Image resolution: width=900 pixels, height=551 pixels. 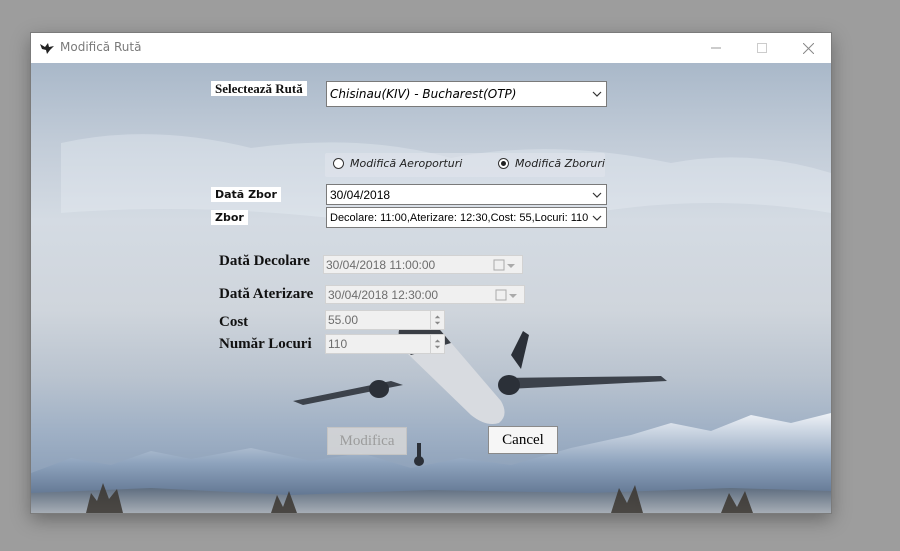 I want to click on minimize-icon, so click(x=716, y=48).